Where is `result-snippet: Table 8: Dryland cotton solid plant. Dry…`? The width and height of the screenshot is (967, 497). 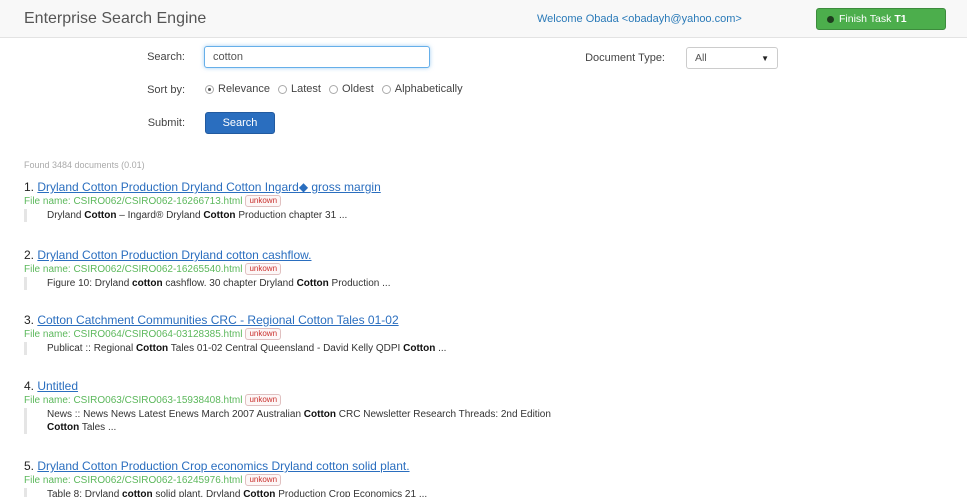 result-snippet: Table 8: Dryland cotton solid plant. Dry… is located at coordinates (484, 492).